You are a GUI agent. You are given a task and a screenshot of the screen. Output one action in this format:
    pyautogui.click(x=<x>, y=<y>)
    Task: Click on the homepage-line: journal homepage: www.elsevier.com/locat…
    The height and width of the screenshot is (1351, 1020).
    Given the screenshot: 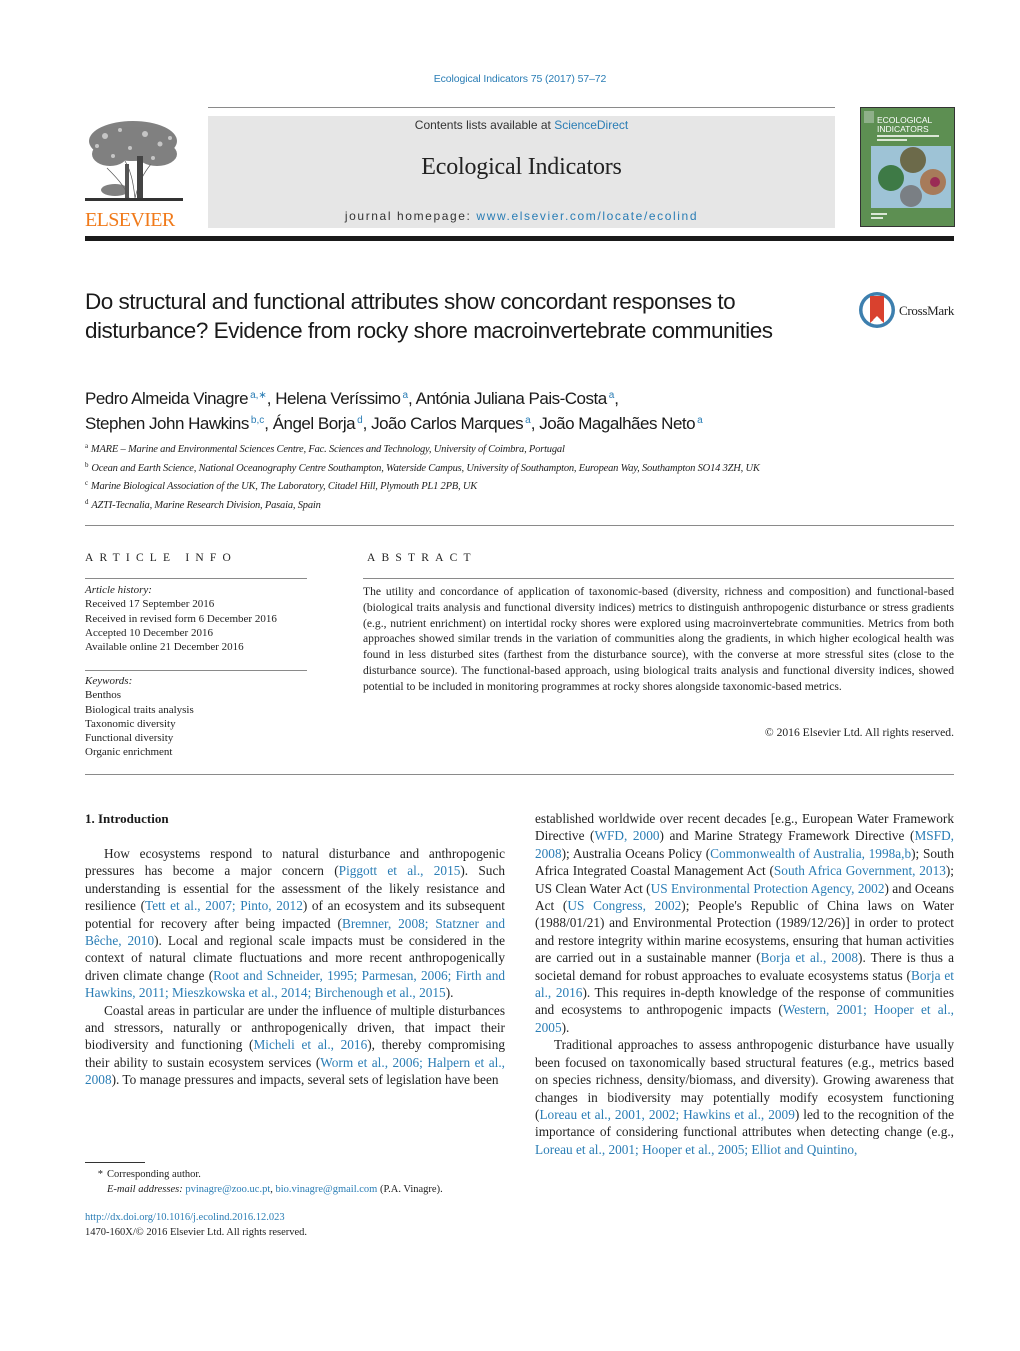 What is the action you would take?
    pyautogui.click(x=521, y=216)
    